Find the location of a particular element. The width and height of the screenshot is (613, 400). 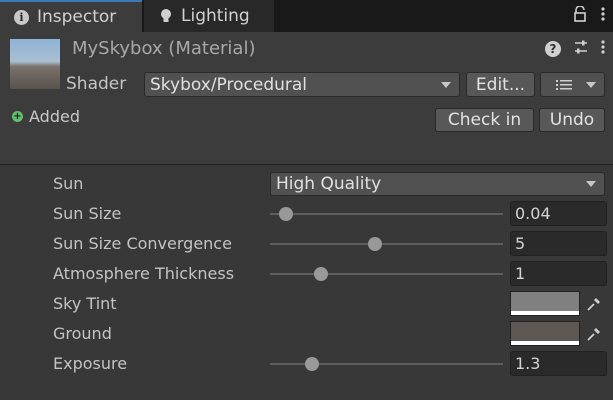

sun-size-input: 0.04 is located at coordinates (558, 213).